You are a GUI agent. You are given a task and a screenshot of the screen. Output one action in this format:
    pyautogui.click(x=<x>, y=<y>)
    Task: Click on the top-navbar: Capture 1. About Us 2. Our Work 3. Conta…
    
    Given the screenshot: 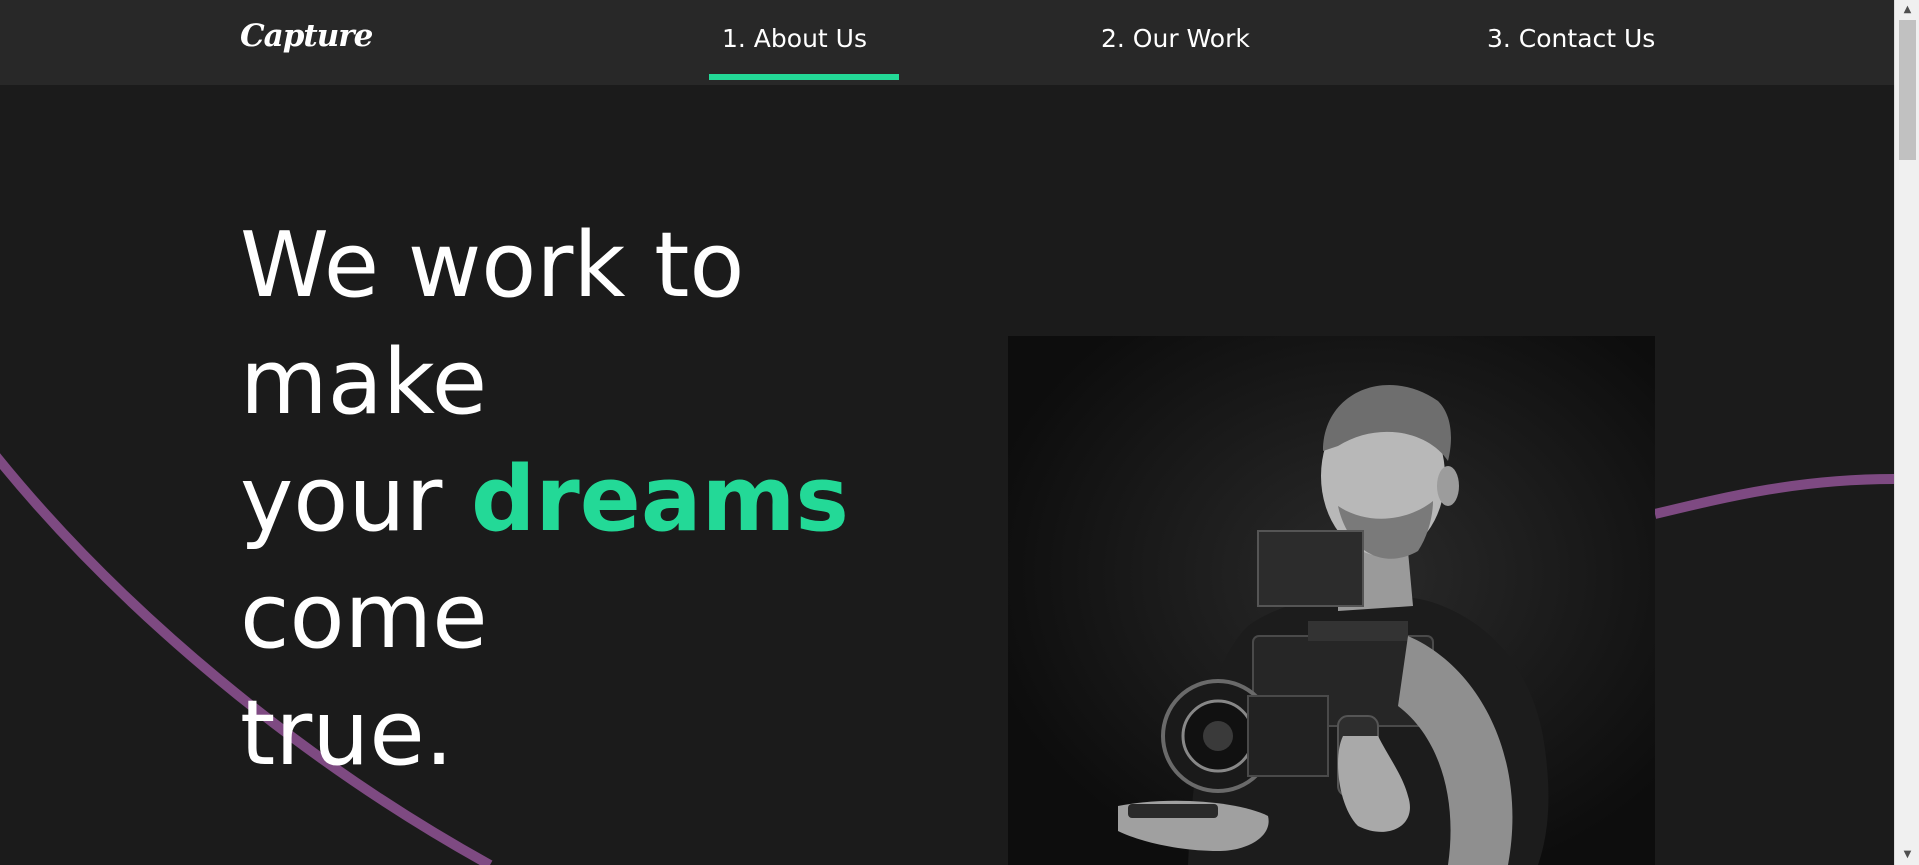 What is the action you would take?
    pyautogui.click(x=947, y=42)
    